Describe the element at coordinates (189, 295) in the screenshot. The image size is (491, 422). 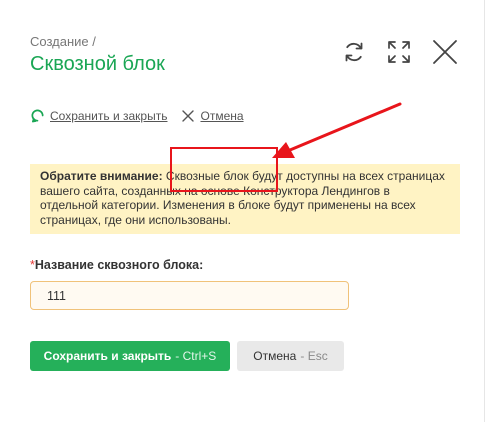
I see `block-name-input` at that location.